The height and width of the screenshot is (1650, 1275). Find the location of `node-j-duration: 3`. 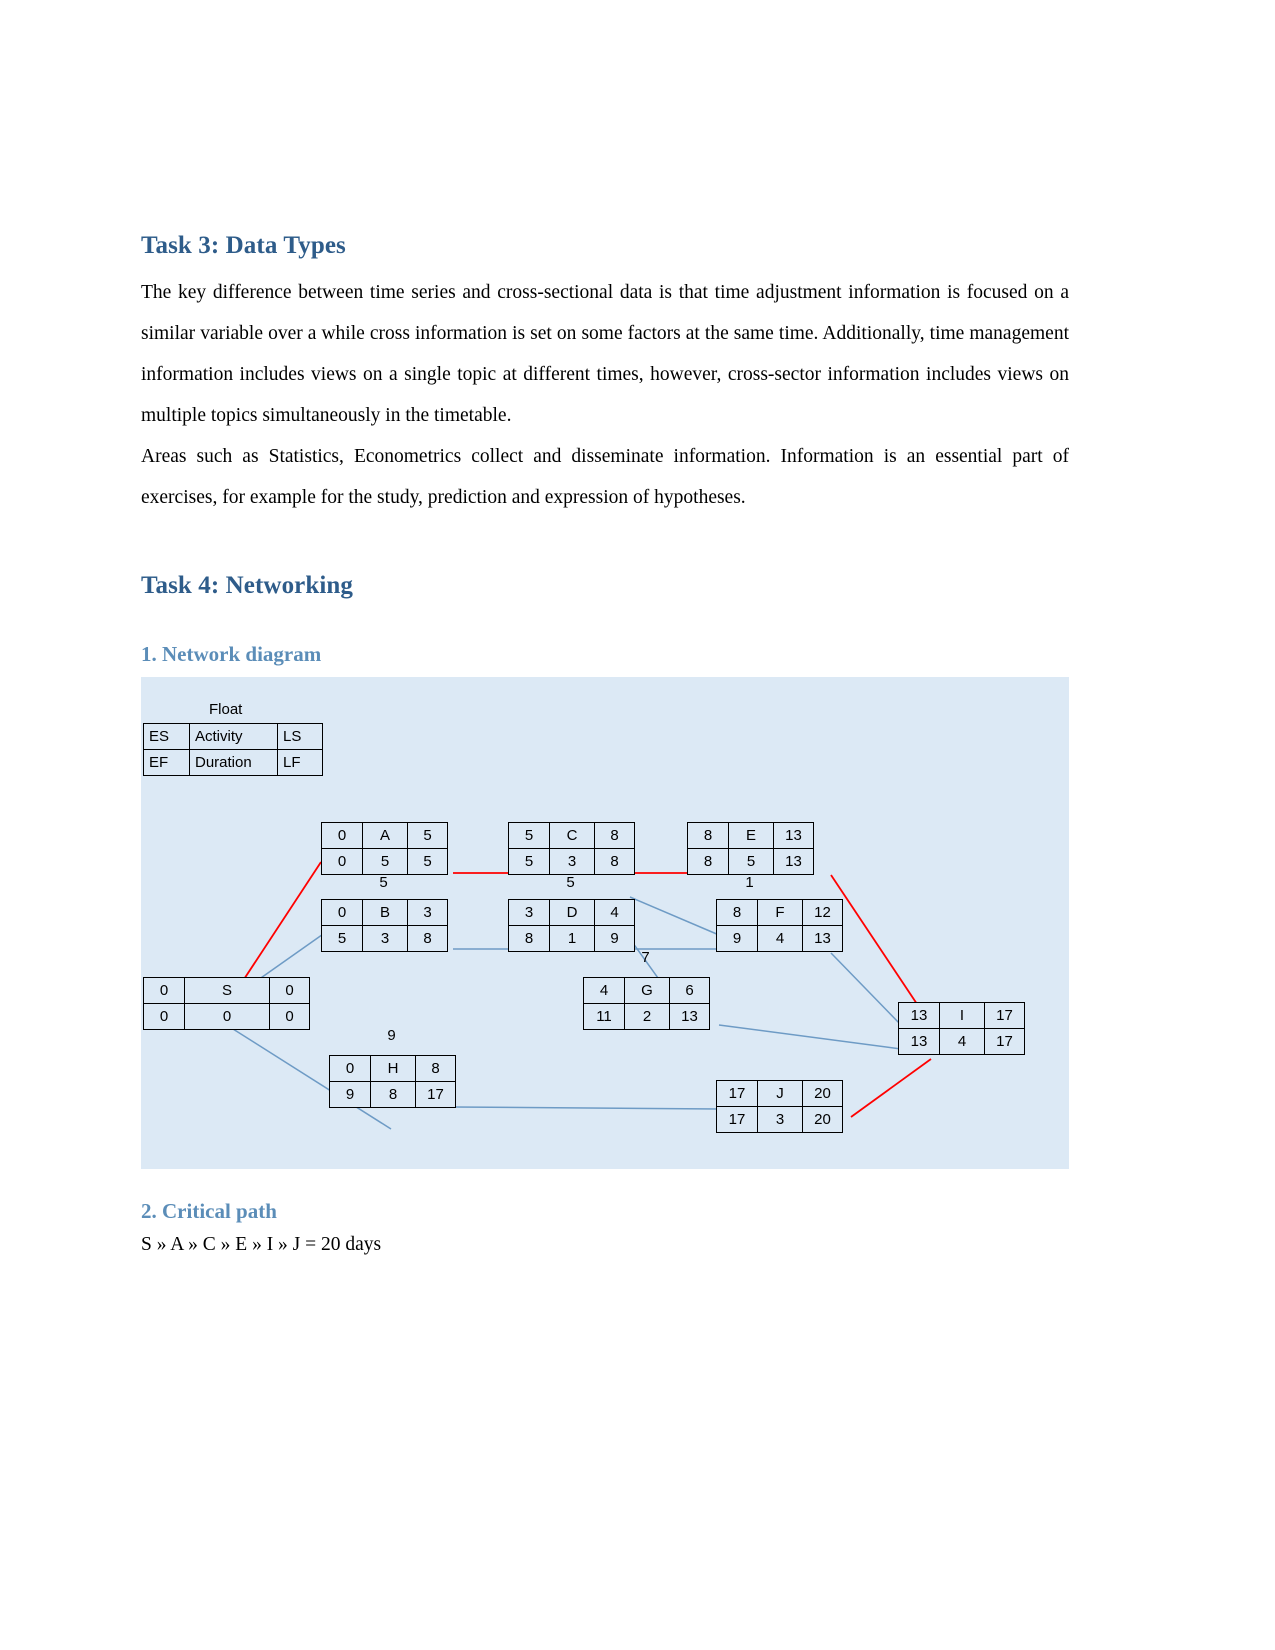

node-j-duration: 3 is located at coordinates (779, 1119).